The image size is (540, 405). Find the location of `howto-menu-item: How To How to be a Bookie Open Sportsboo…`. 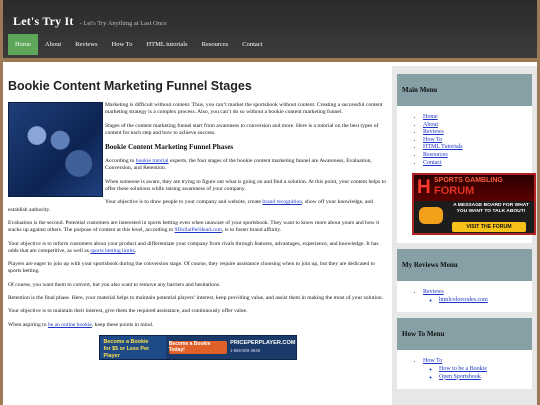

howto-menu-item: How To How to be a Bookie Open Sportsboo… is located at coordinates (474, 369).